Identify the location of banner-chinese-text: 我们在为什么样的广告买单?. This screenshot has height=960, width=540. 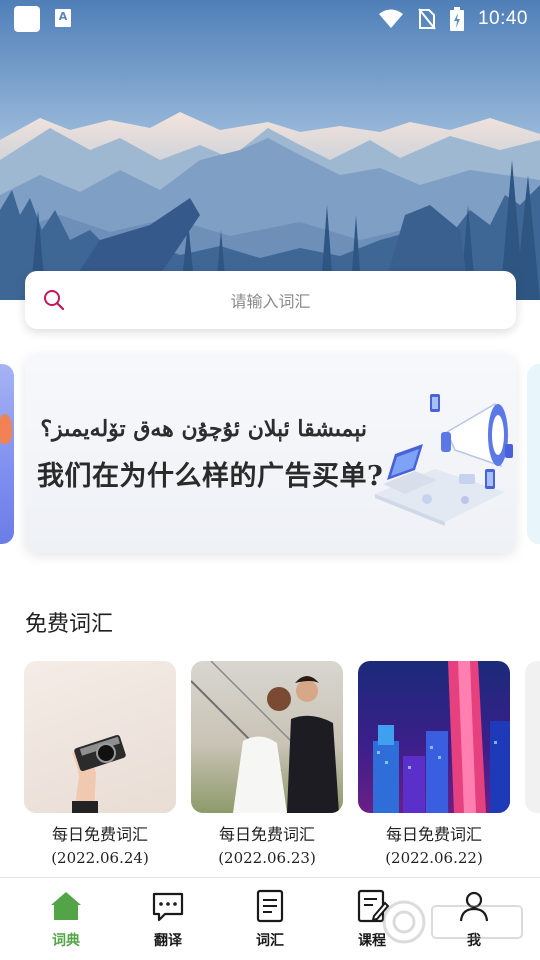
(210, 476).